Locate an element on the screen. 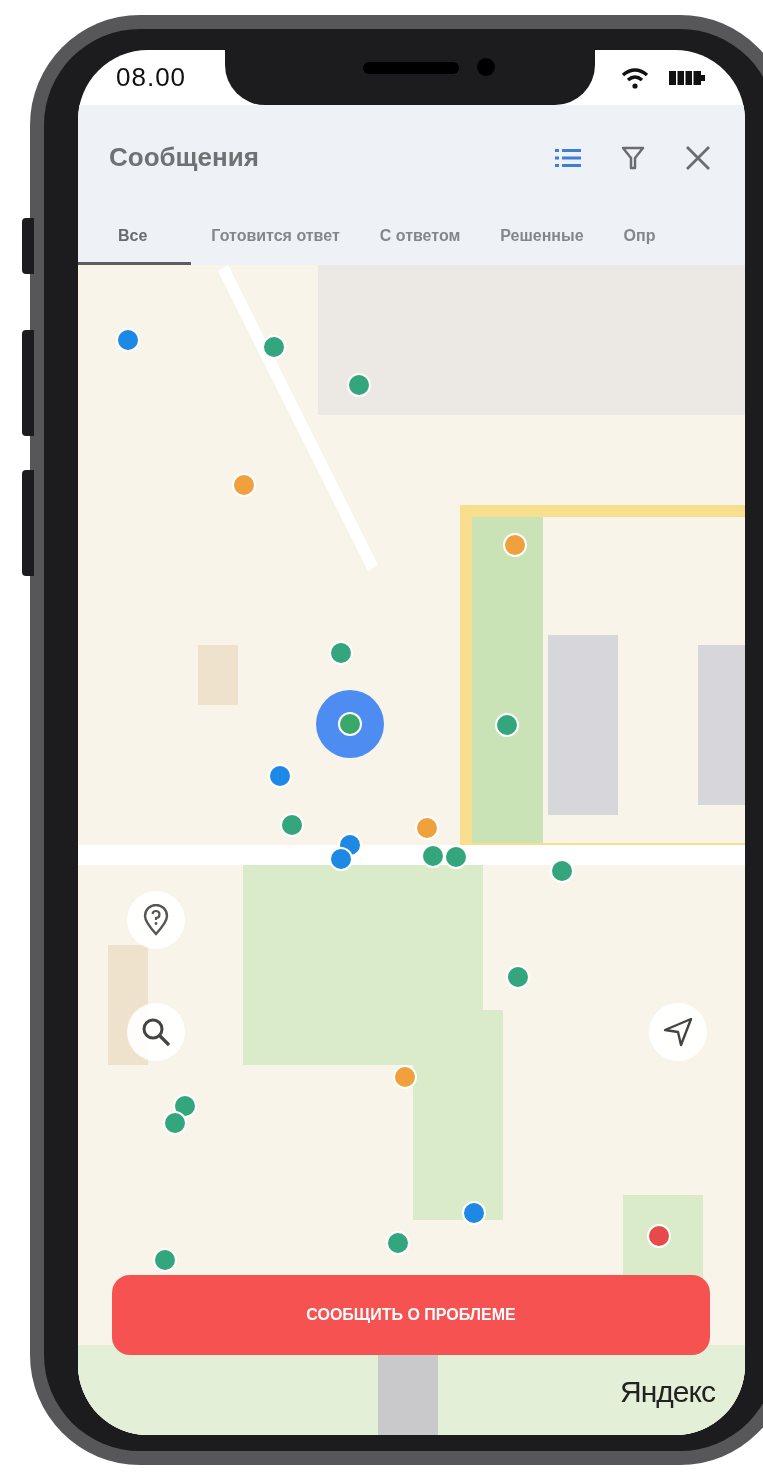  status-time: 08.00 is located at coordinates (151, 77).